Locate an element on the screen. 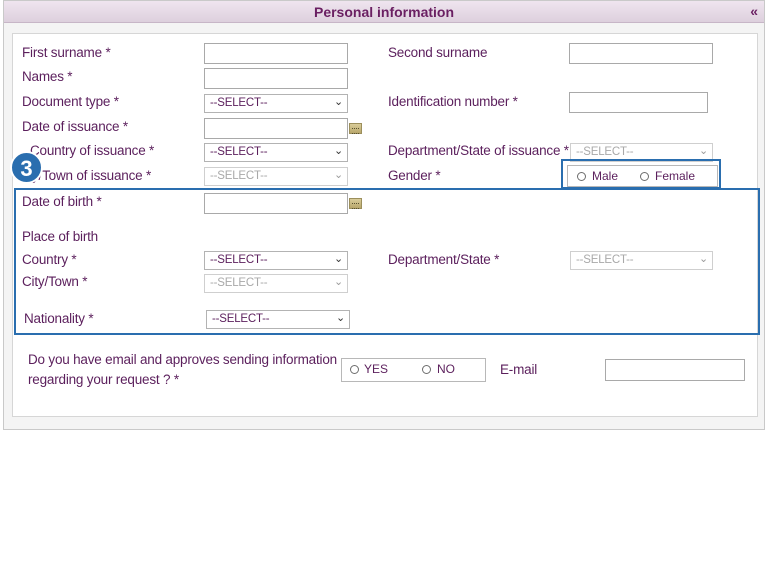 This screenshot has width=768, height=565. names-input is located at coordinates (276, 78).